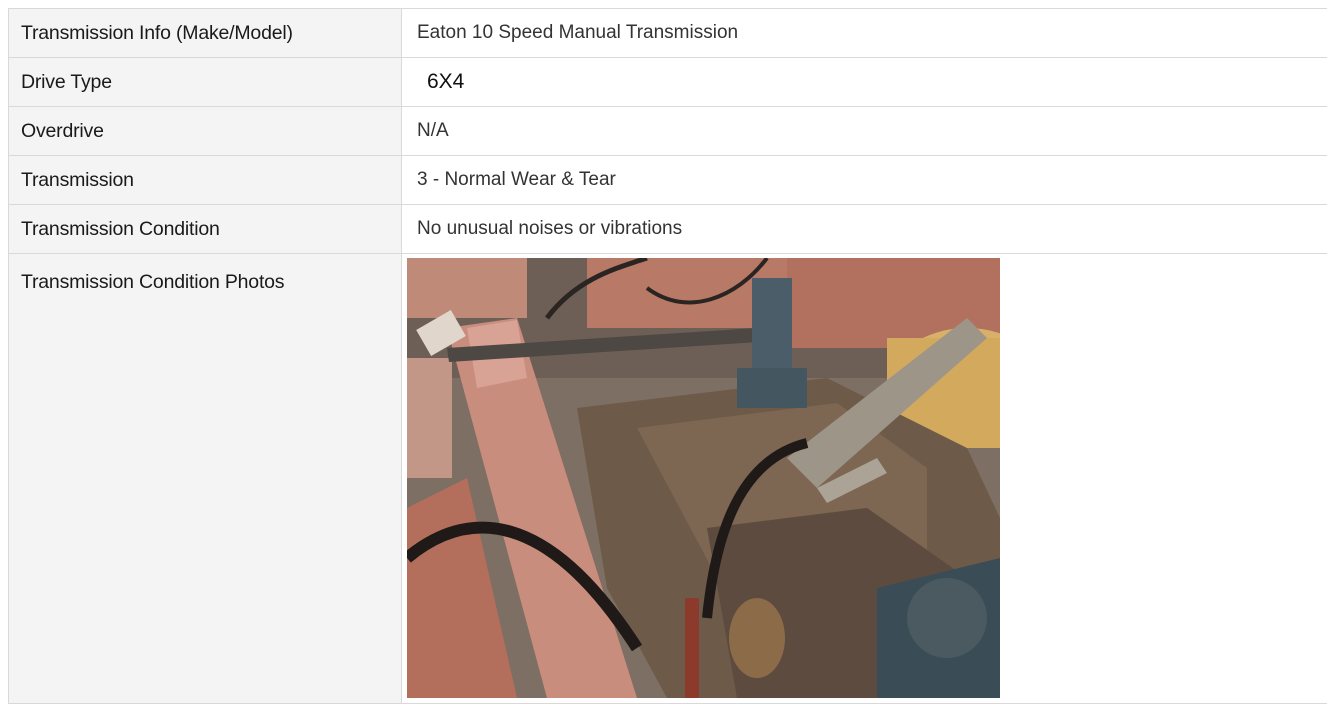 The image size is (1327, 708). Describe the element at coordinates (205, 82) in the screenshot. I see `row-label-drive-type: Drive Type` at that location.